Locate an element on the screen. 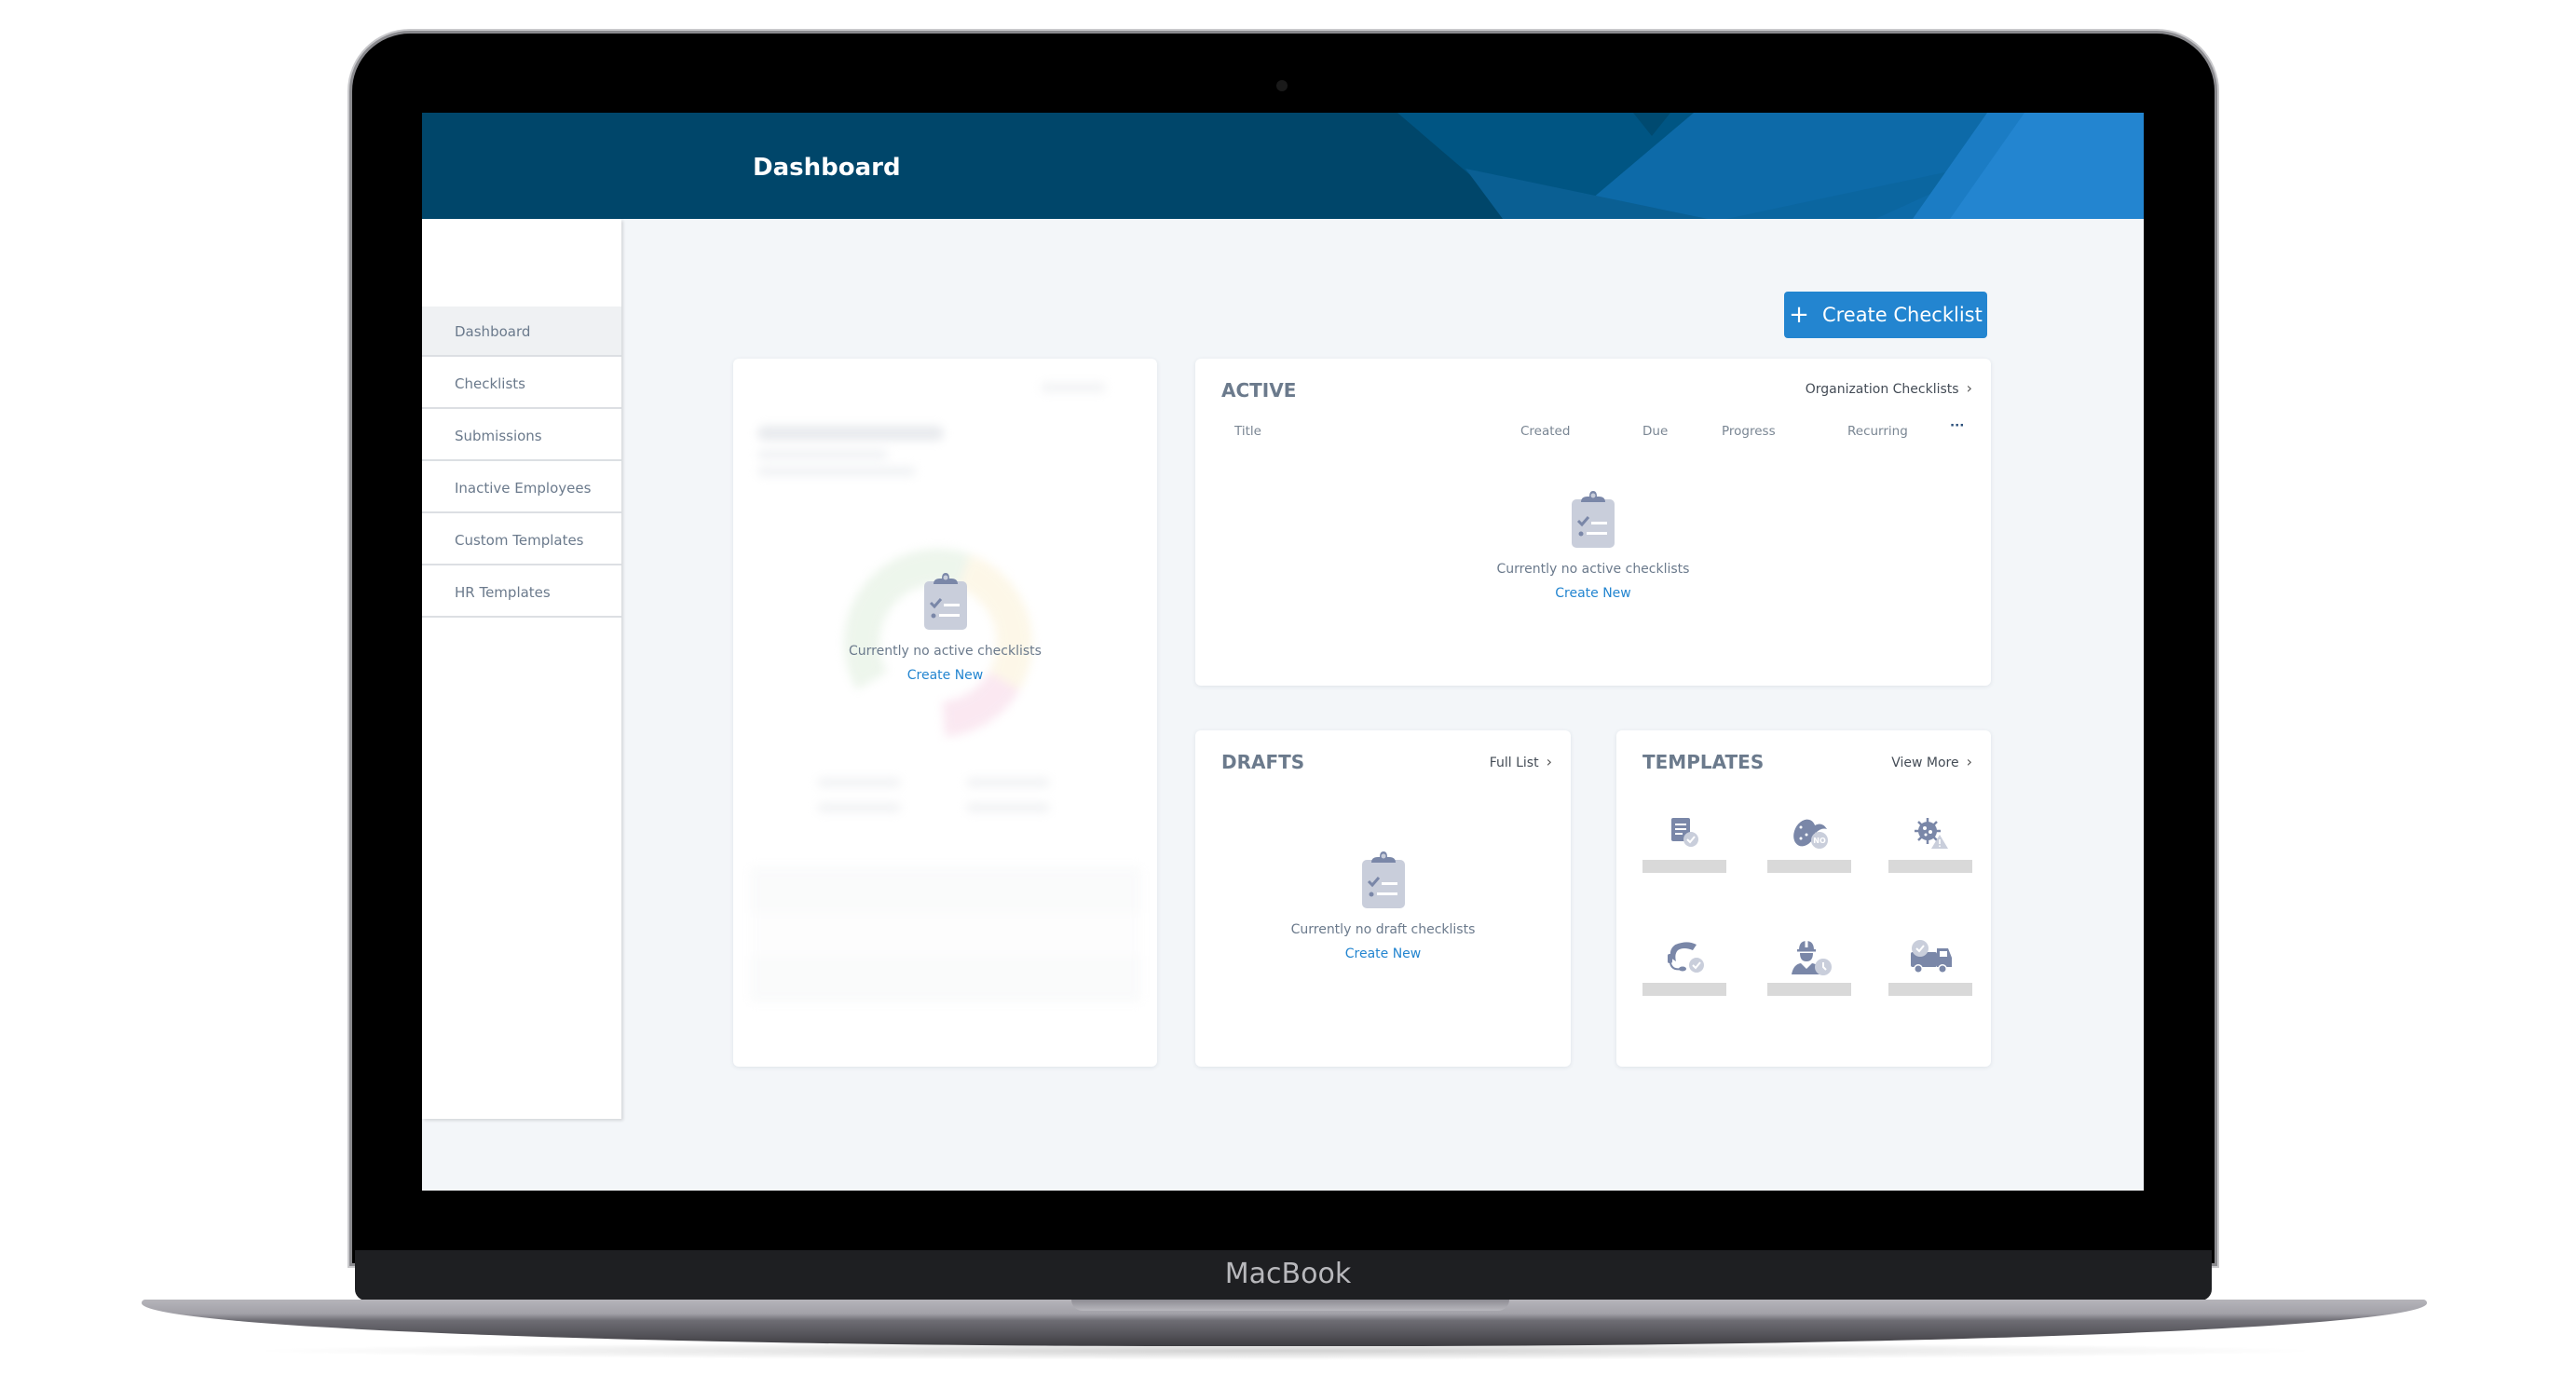 Image resolution: width=2576 pixels, height=1389 pixels. page-header: Dashboard is located at coordinates (1283, 166).